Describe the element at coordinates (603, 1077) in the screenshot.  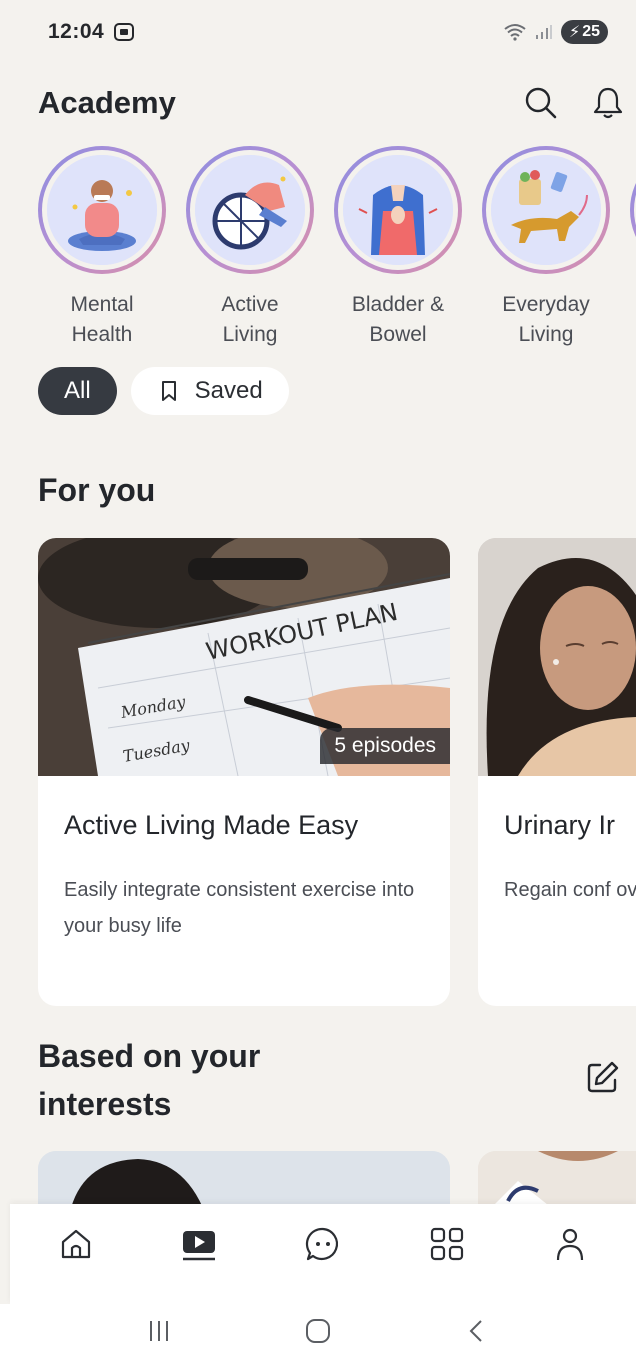
I see `edit-interests-icon` at that location.